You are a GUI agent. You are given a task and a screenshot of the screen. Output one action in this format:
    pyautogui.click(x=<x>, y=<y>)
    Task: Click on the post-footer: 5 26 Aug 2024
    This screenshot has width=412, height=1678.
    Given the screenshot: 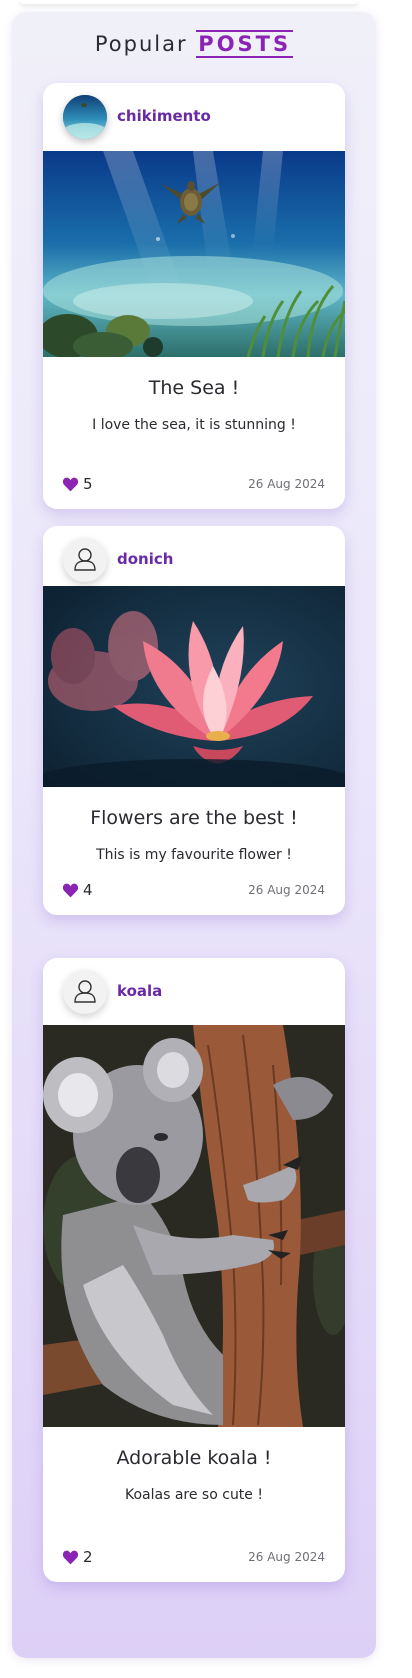 What is the action you would take?
    pyautogui.click(x=194, y=485)
    